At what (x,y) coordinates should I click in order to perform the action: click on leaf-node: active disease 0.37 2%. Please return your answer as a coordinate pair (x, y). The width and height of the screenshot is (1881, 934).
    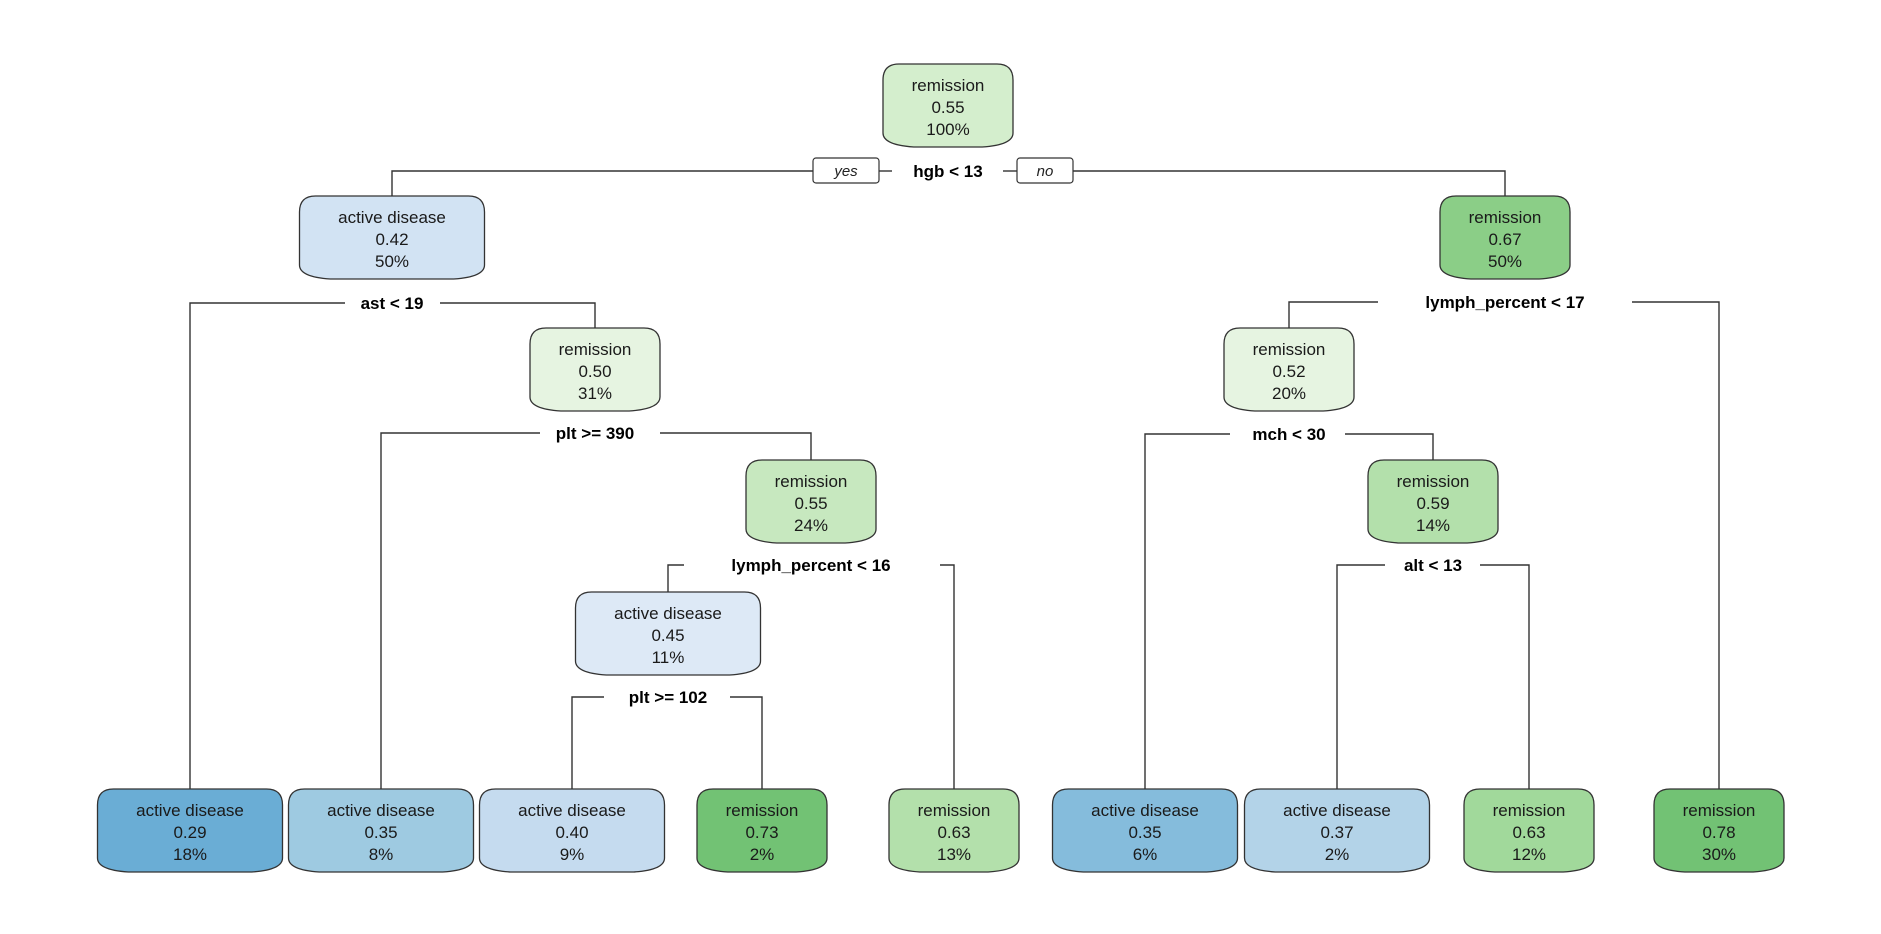
    Looking at the image, I should click on (1337, 830).